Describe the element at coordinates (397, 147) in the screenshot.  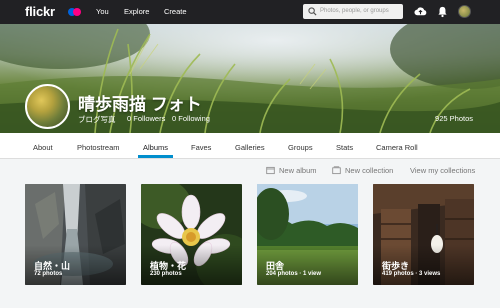
I see `tab-camera-roll: Camera Roll` at that location.